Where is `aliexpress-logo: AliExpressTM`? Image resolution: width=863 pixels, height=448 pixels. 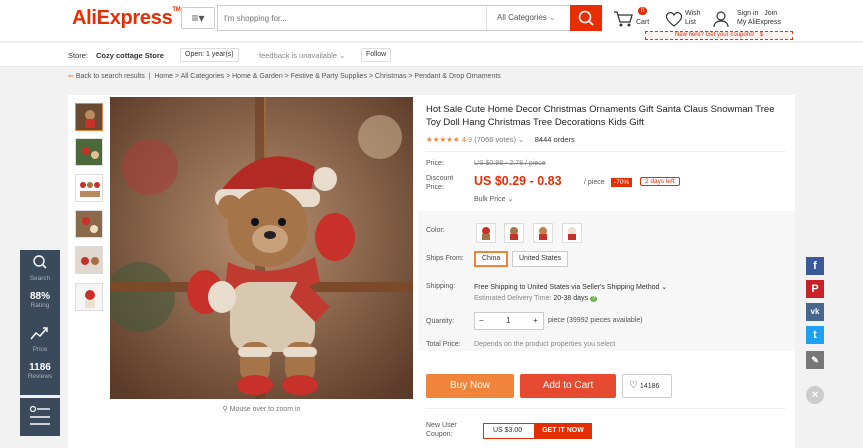
aliexpress-logo: AliExpressTM is located at coordinates (126, 18).